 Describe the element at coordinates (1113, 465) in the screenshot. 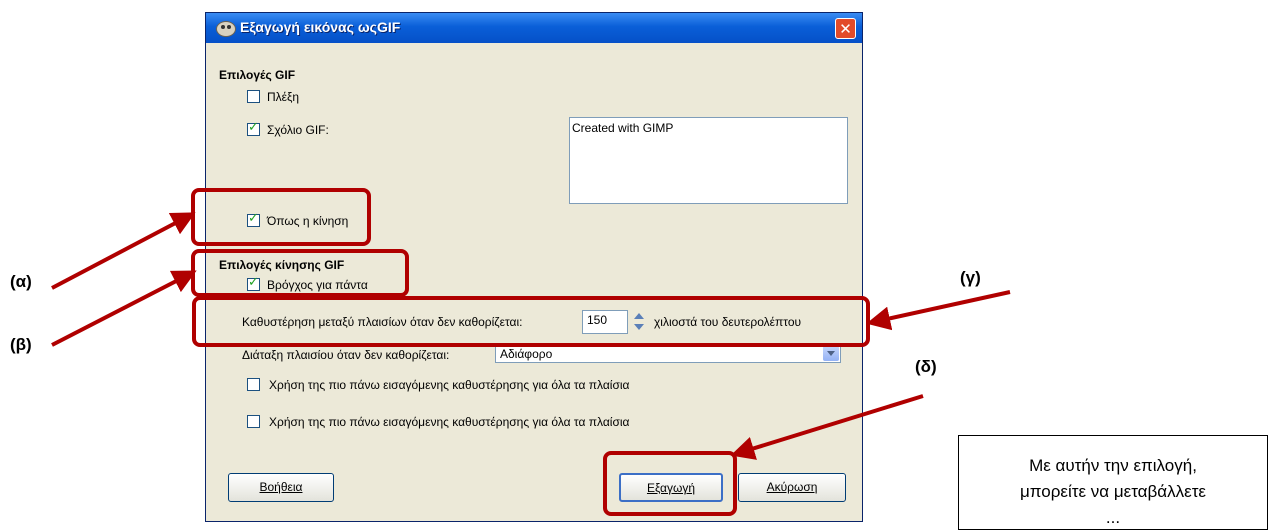

I see `note-line-1: Με αυτήν την επιλογή,` at that location.